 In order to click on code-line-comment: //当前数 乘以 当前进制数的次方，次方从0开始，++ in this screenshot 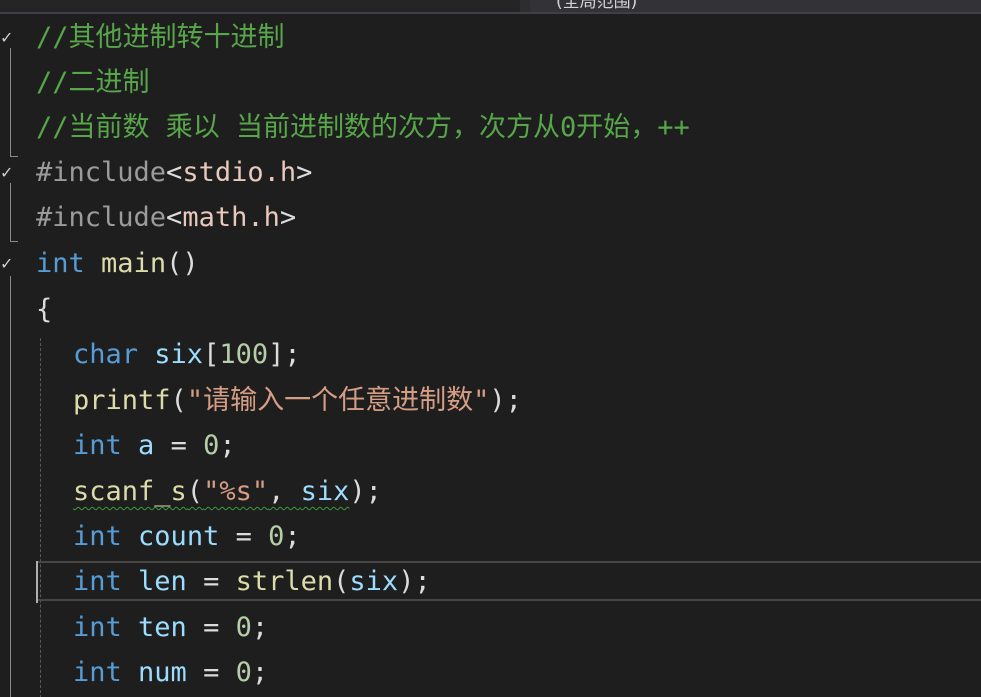, I will do `click(363, 128)`.